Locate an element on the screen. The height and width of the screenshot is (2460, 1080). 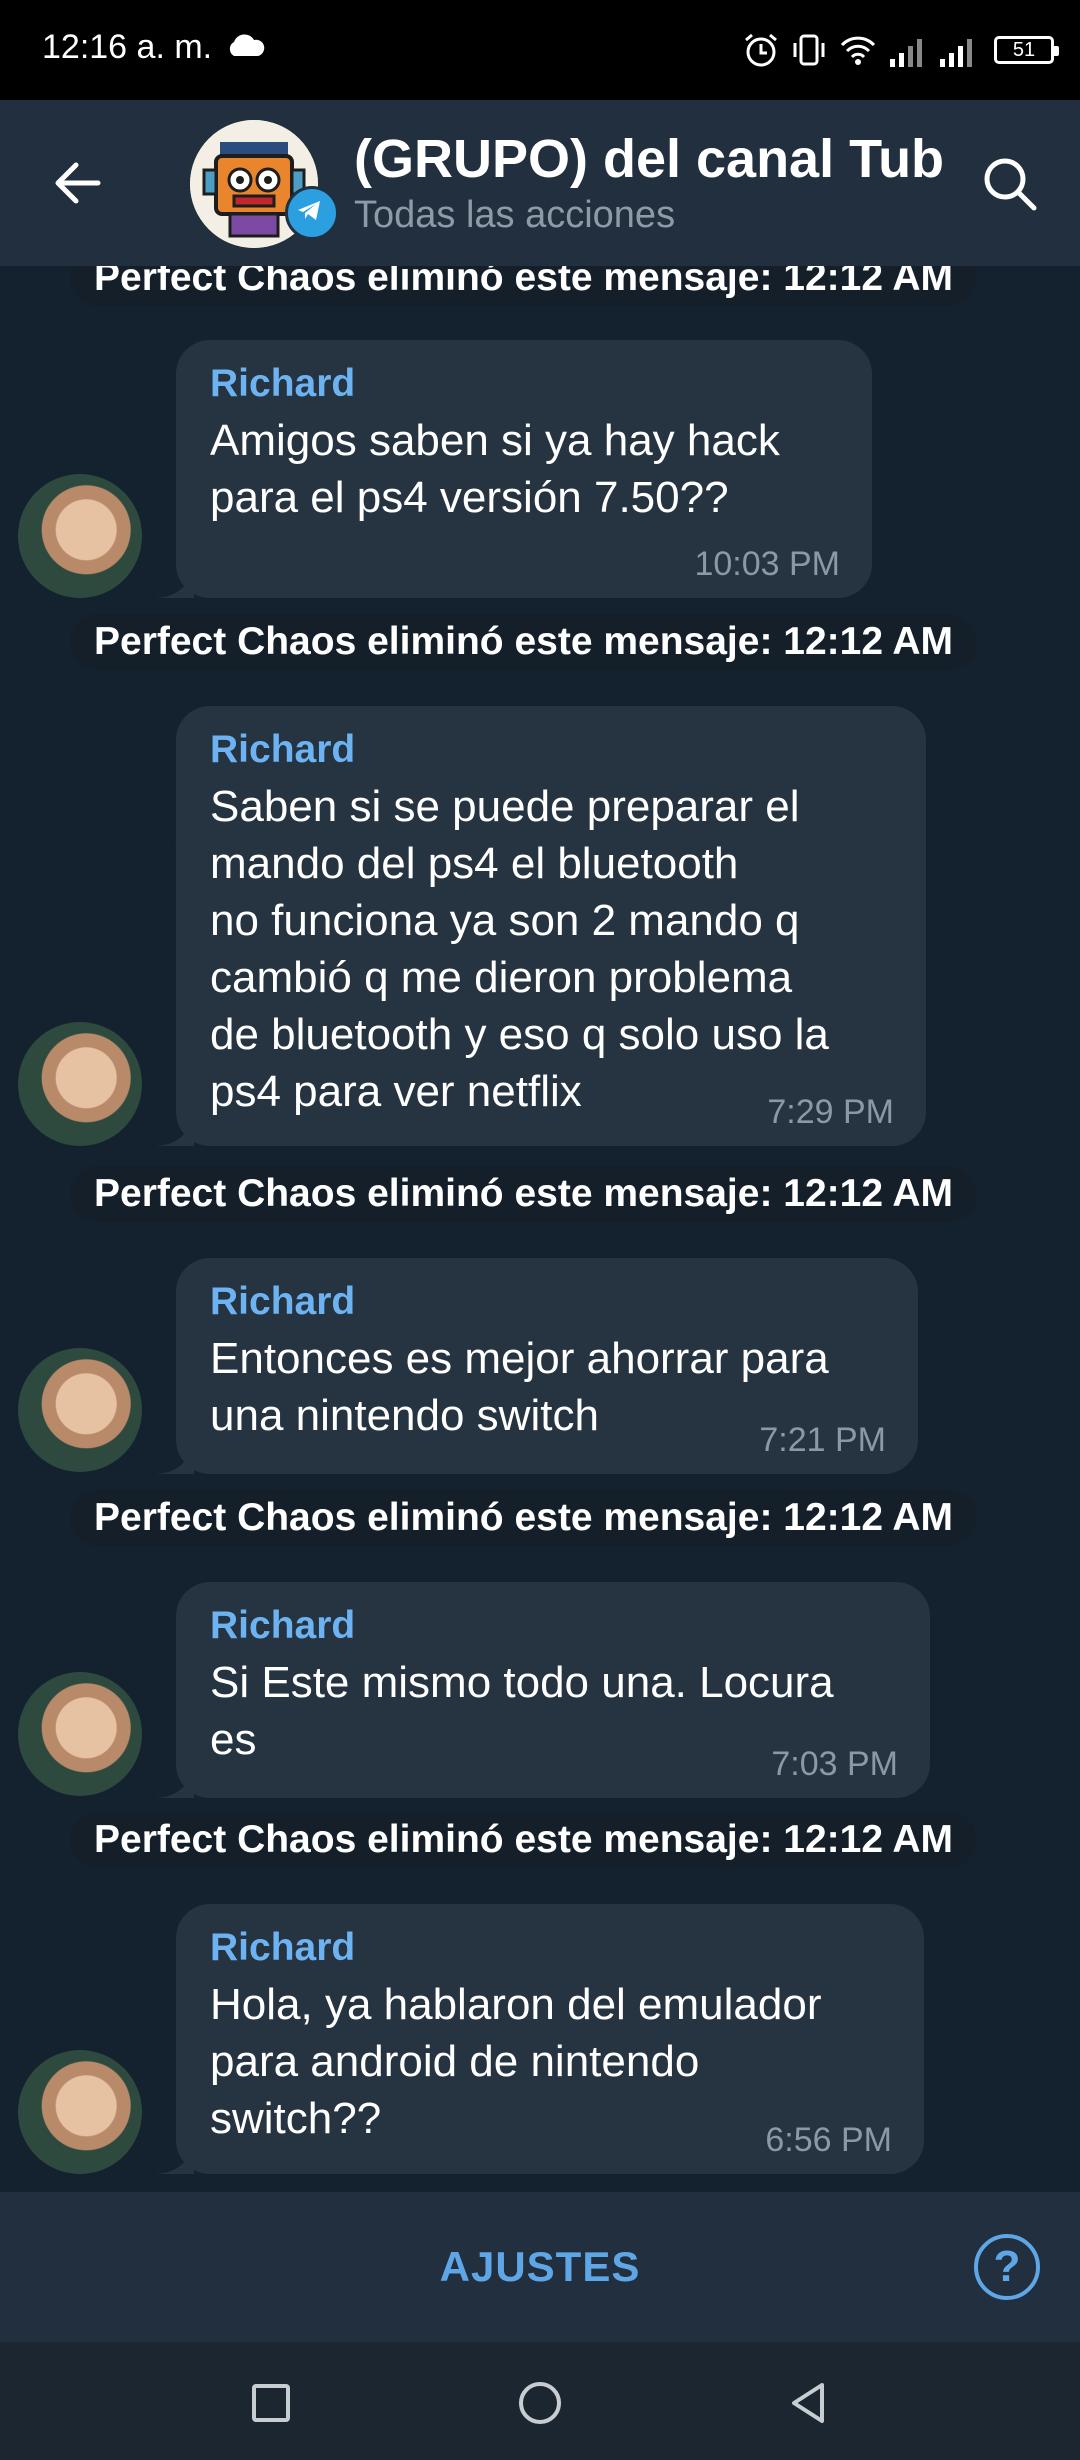
alarm-icon is located at coordinates (761, 50).